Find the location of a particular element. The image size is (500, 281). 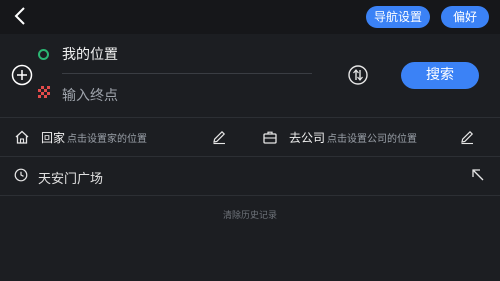

briefcase-icon is located at coordinates (270, 137).